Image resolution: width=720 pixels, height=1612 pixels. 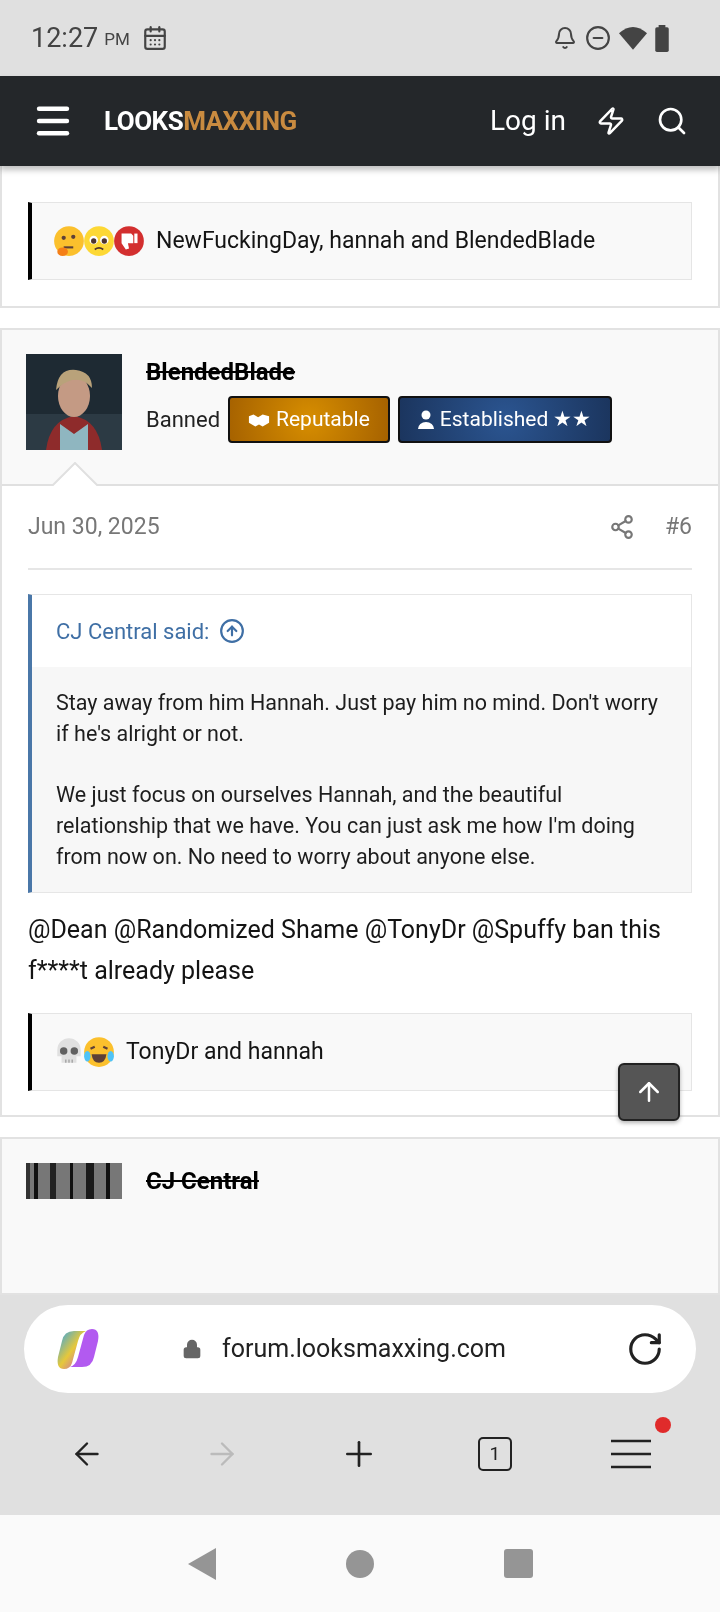 I want to click on reload-icon, so click(x=645, y=1349).